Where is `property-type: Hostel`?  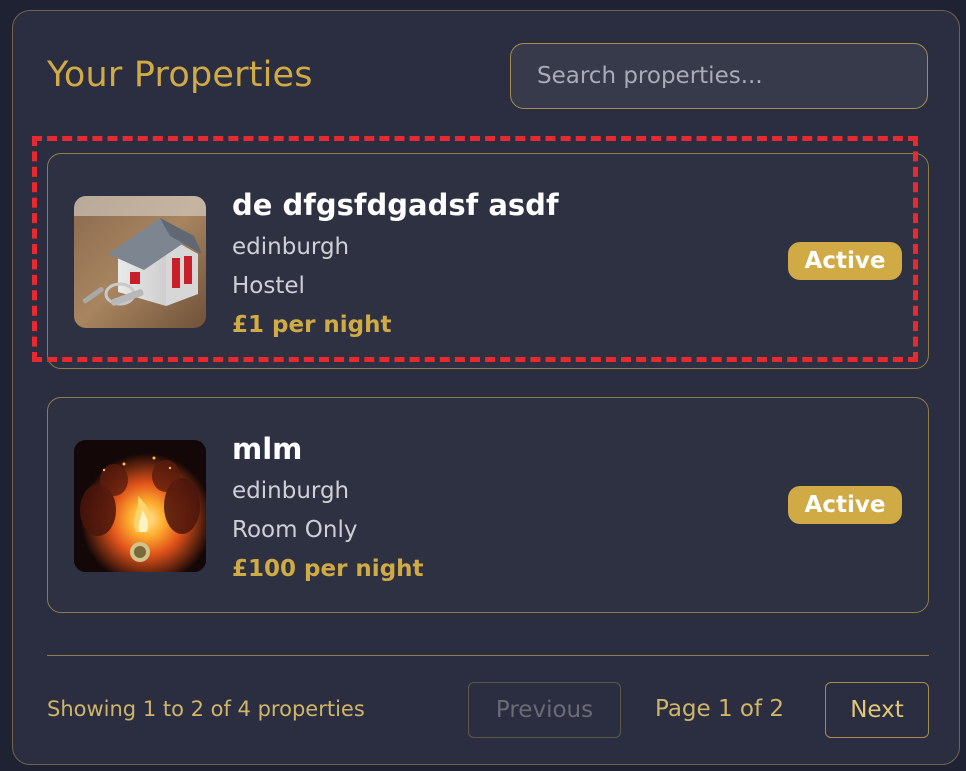
property-type: Hostel is located at coordinates (268, 286).